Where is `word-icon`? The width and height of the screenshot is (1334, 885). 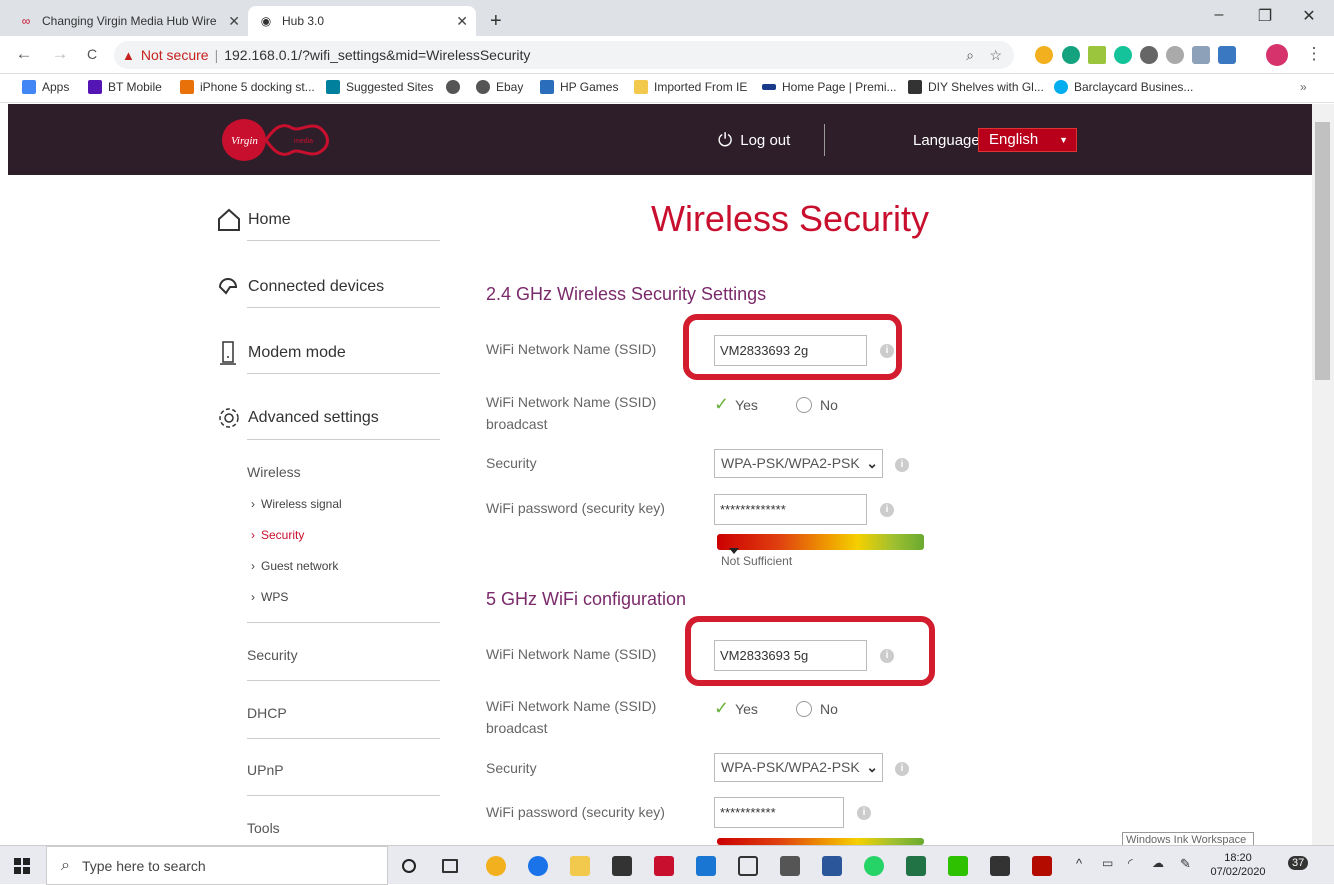 word-icon is located at coordinates (832, 866).